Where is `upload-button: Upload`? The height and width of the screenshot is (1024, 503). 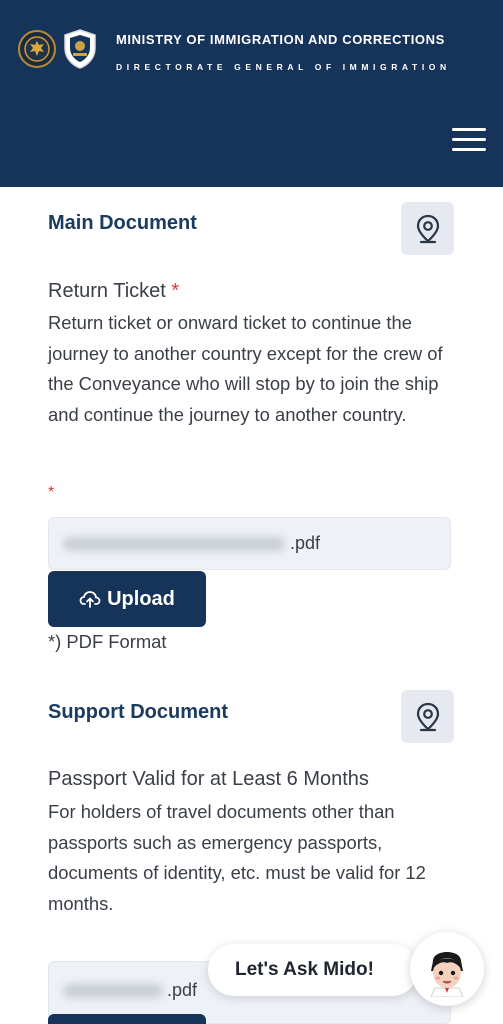
upload-button: Upload is located at coordinates (127, 599).